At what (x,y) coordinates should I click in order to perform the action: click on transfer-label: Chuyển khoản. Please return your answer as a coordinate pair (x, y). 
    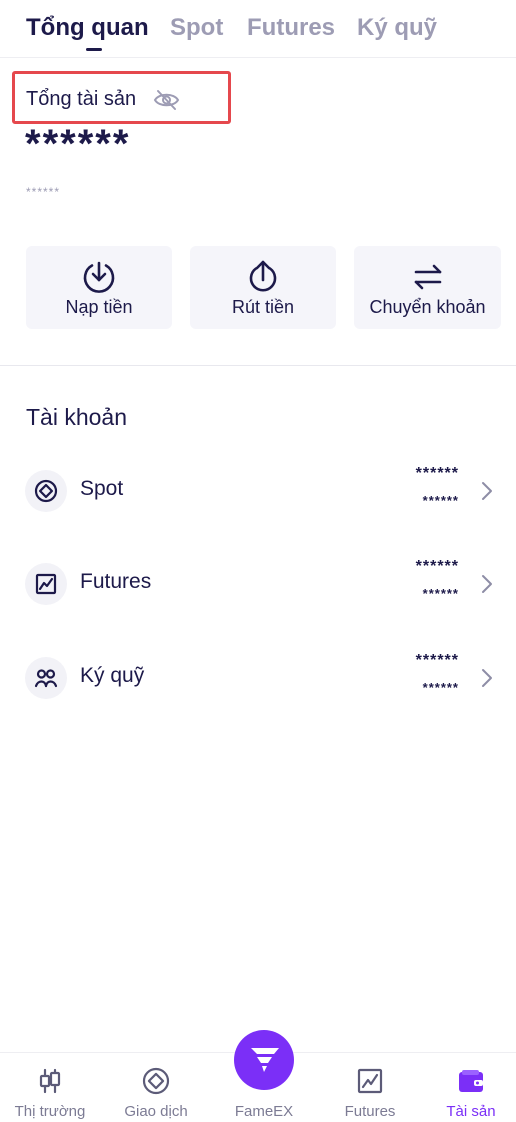
    Looking at the image, I should click on (427, 307).